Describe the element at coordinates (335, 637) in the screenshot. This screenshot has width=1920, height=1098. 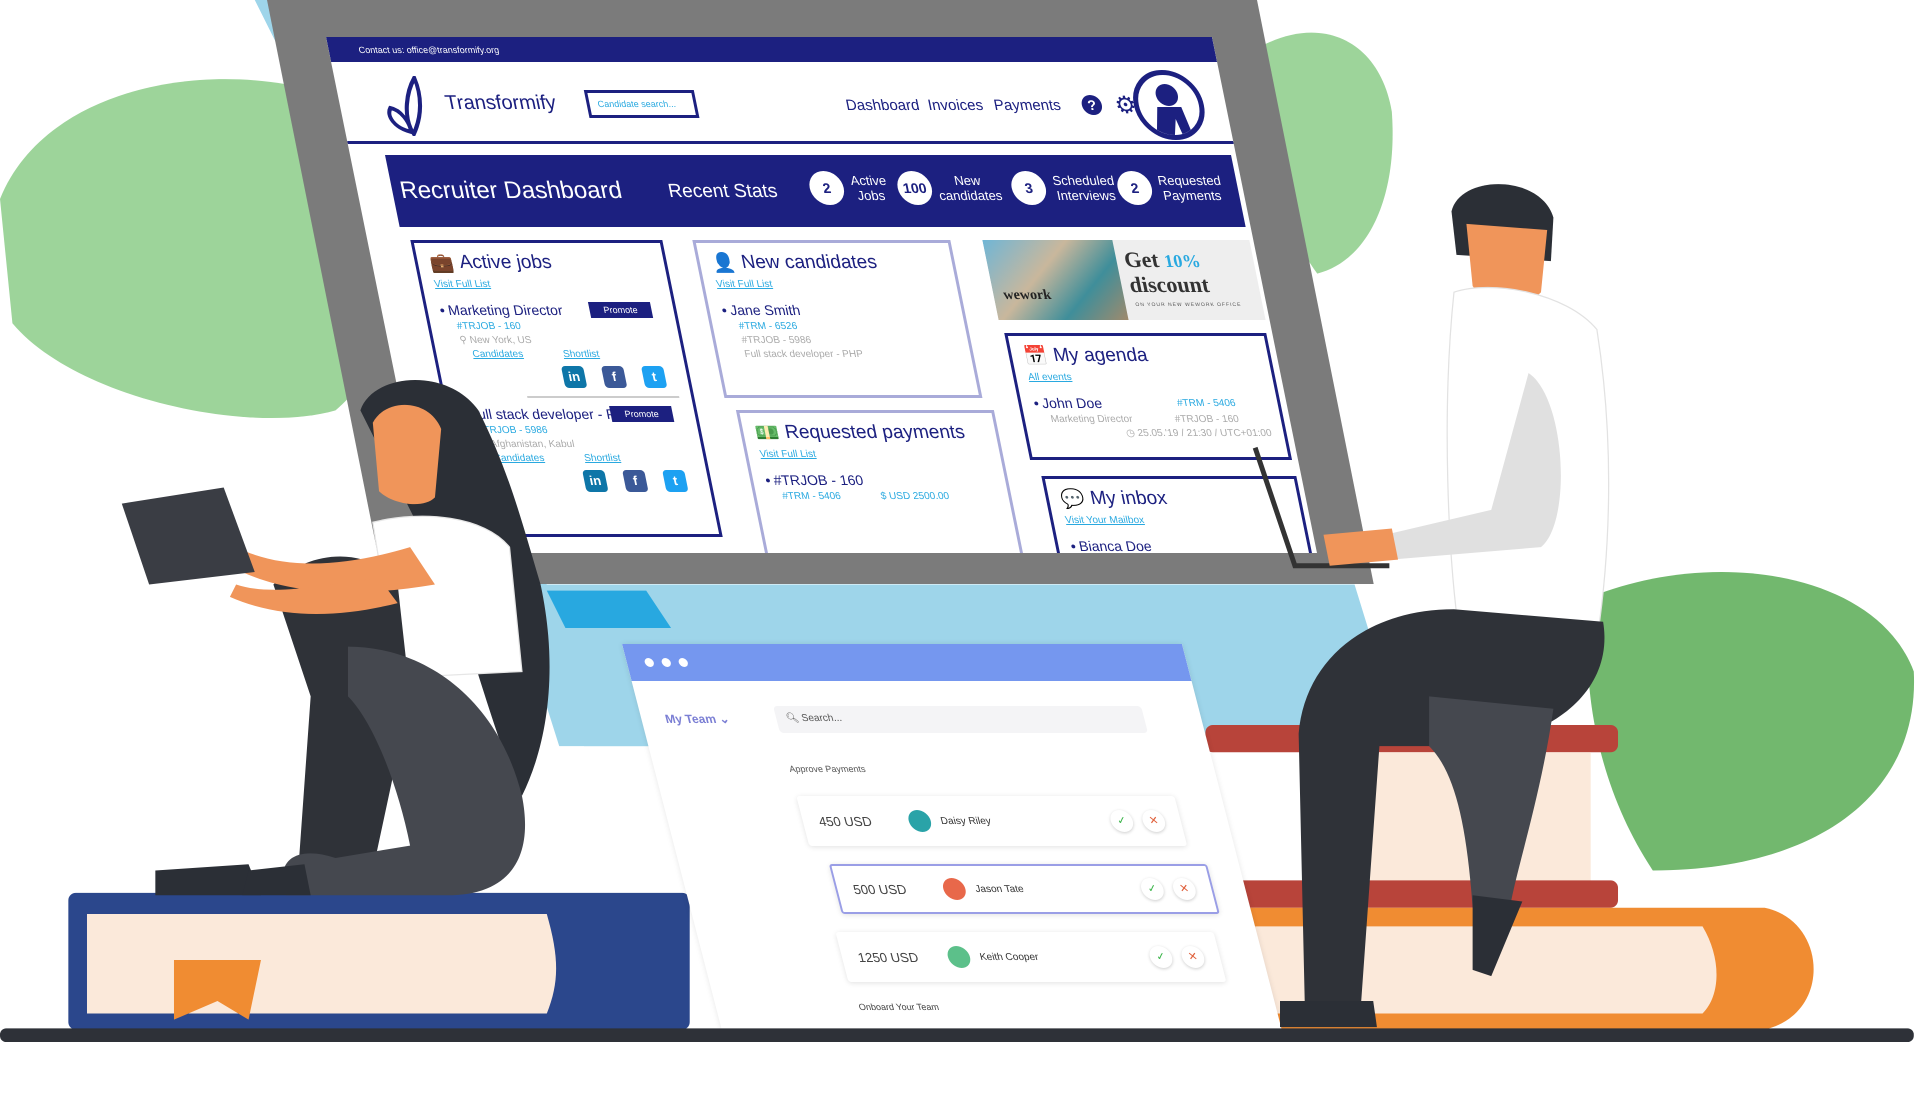
I see `woman-figure` at that location.